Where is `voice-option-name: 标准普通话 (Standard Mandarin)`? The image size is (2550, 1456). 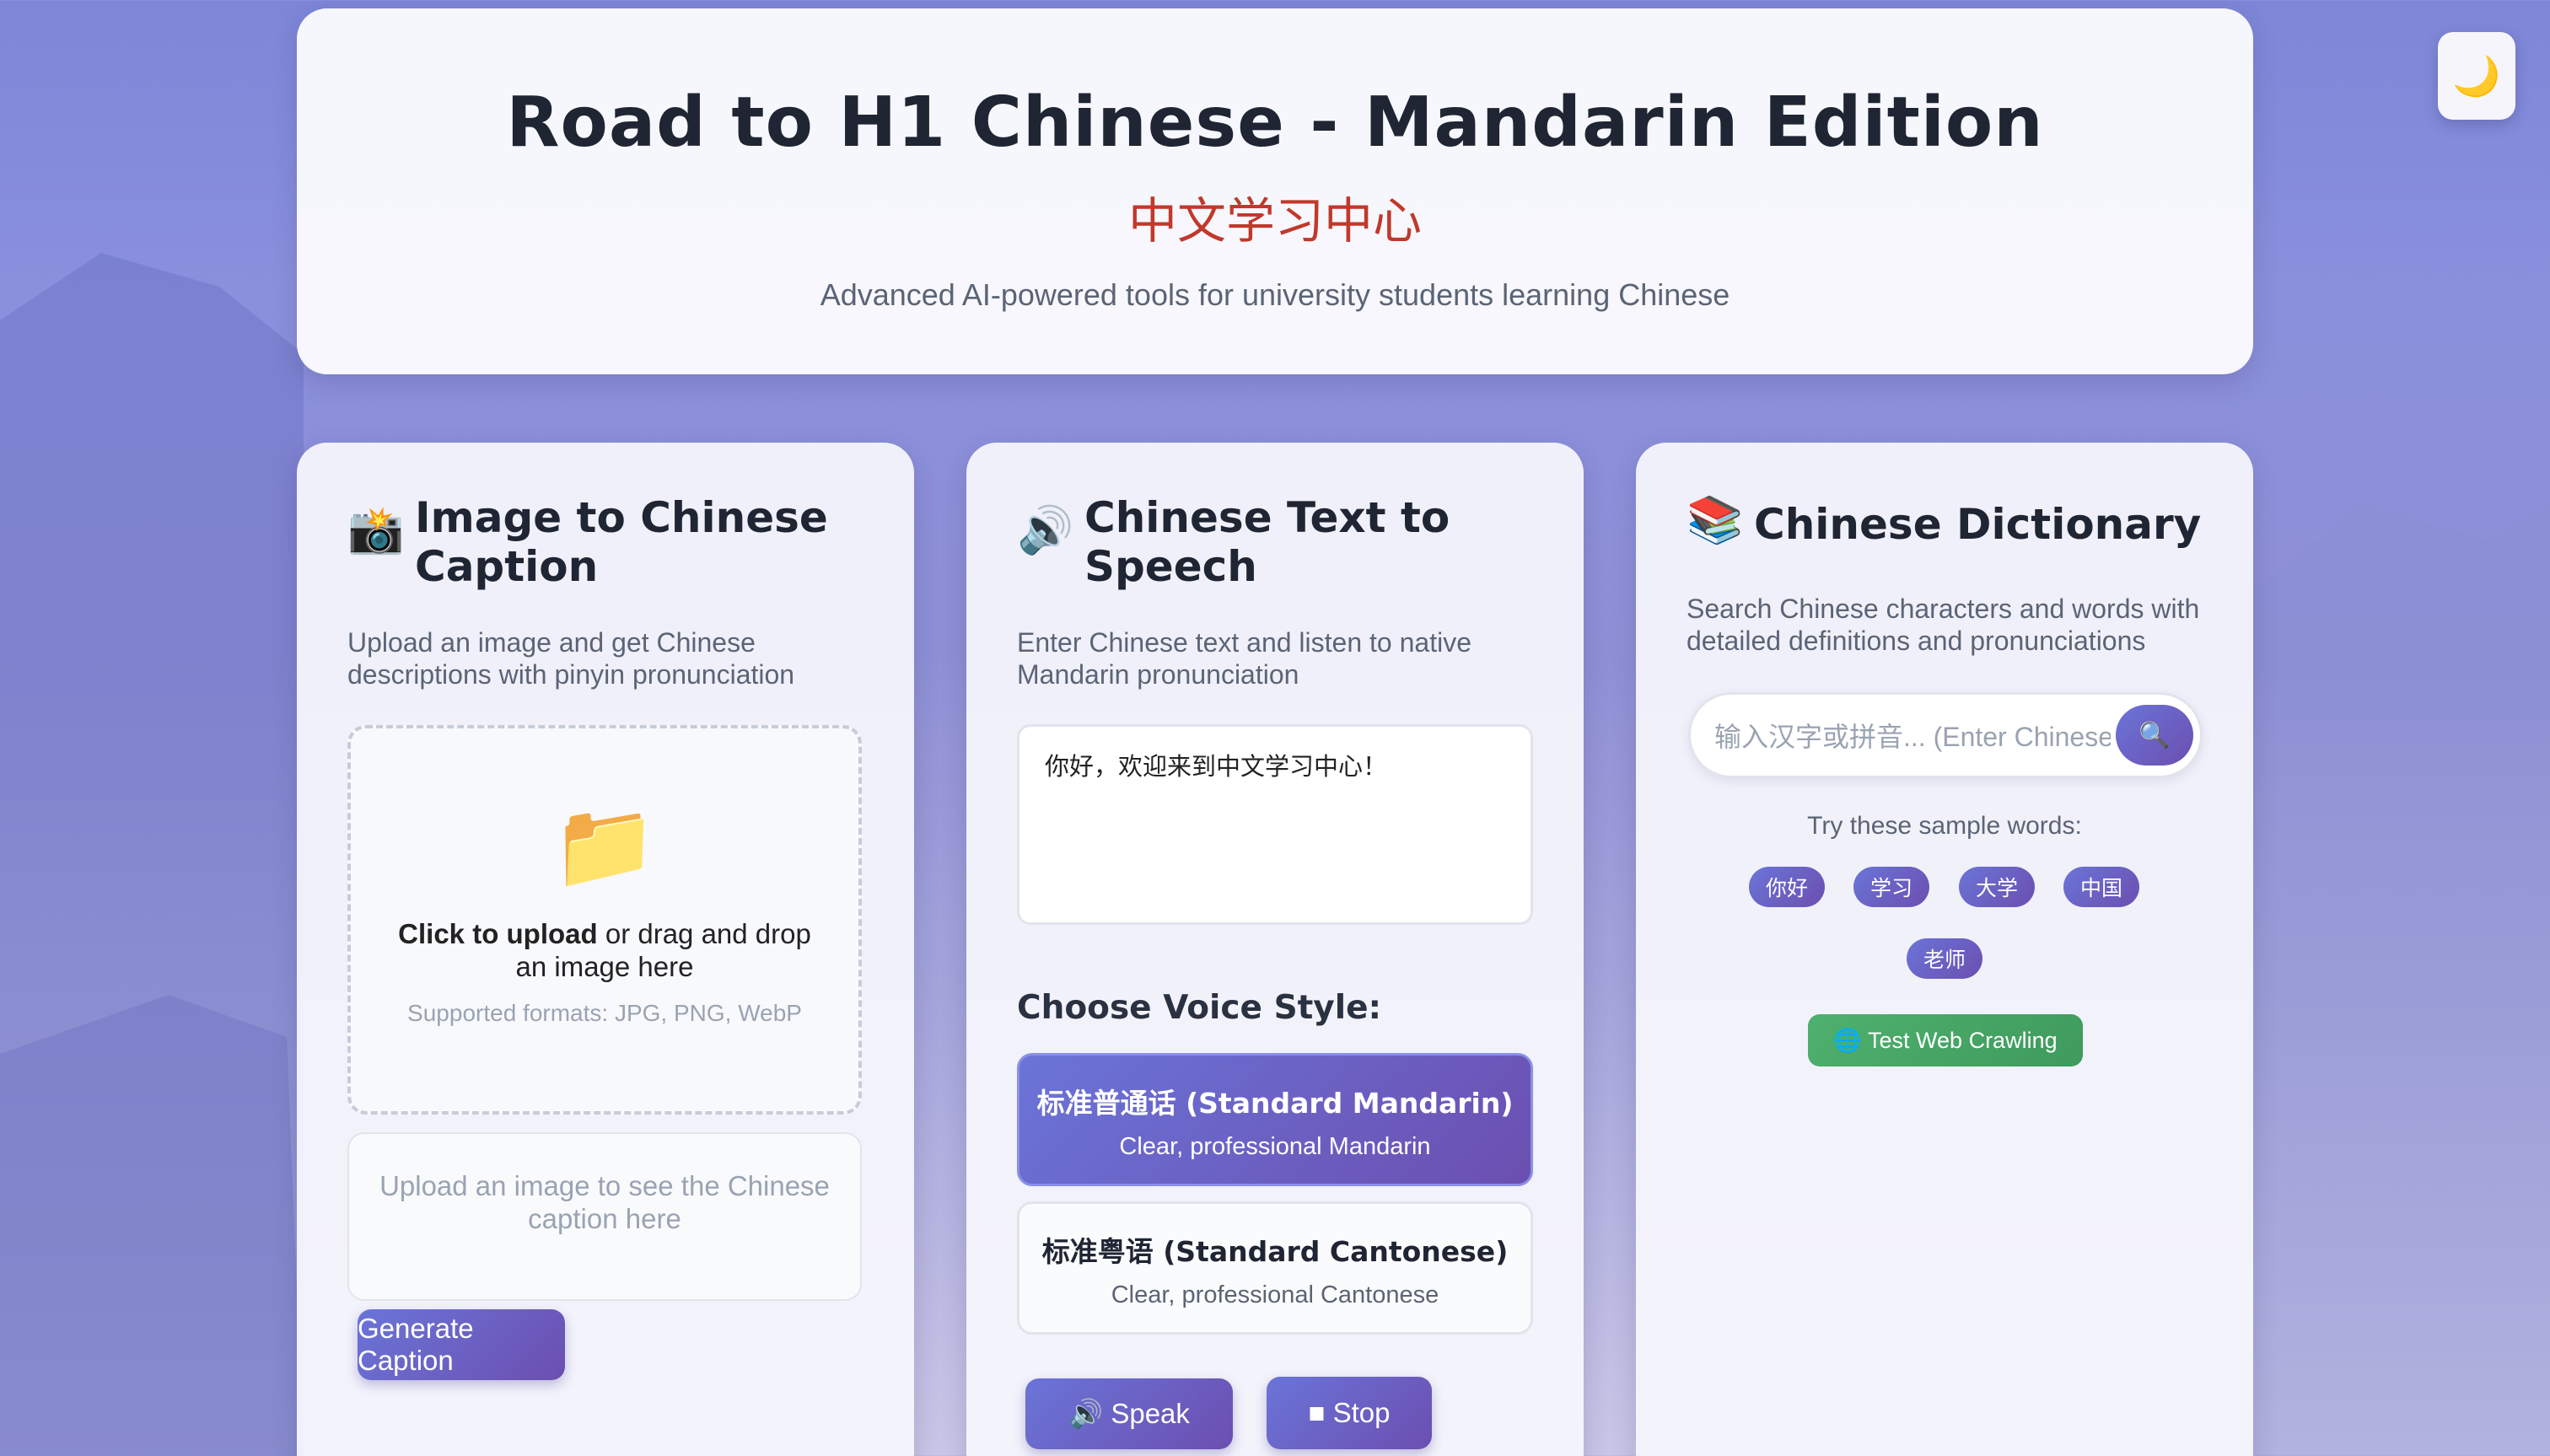 voice-option-name: 标准普通话 (Standard Mandarin) is located at coordinates (1275, 1103).